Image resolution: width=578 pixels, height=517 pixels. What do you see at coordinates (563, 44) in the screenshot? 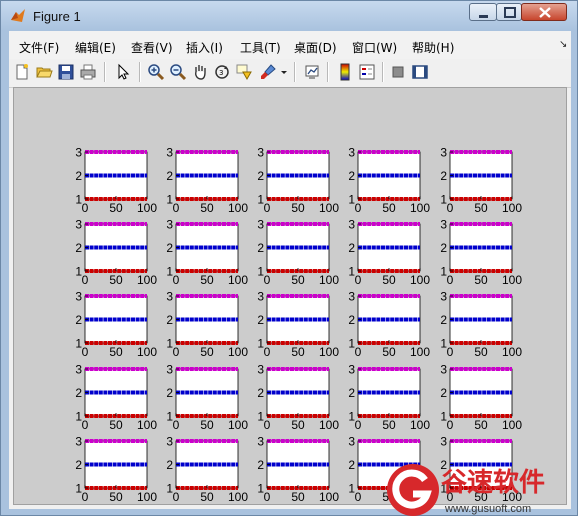
I see `menu-overflow-arrow: ↘` at bounding box center [563, 44].